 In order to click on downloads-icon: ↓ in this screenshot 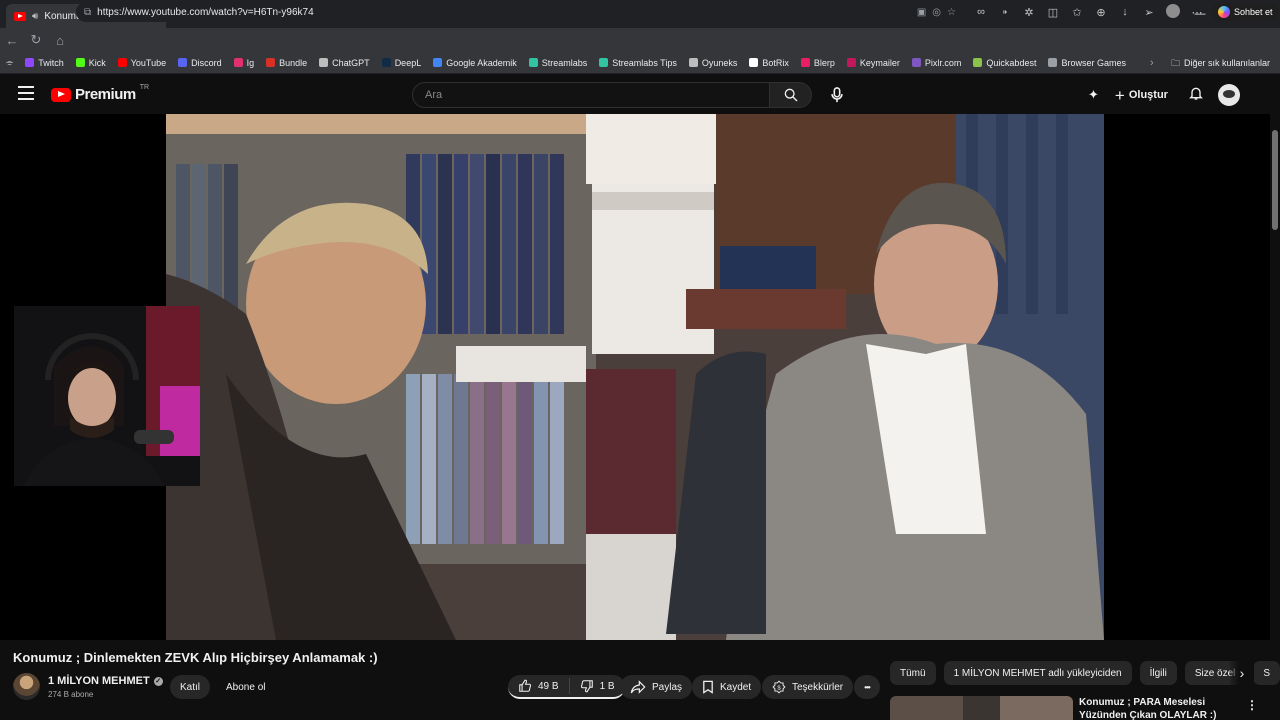, I will do `click(1125, 12)`.